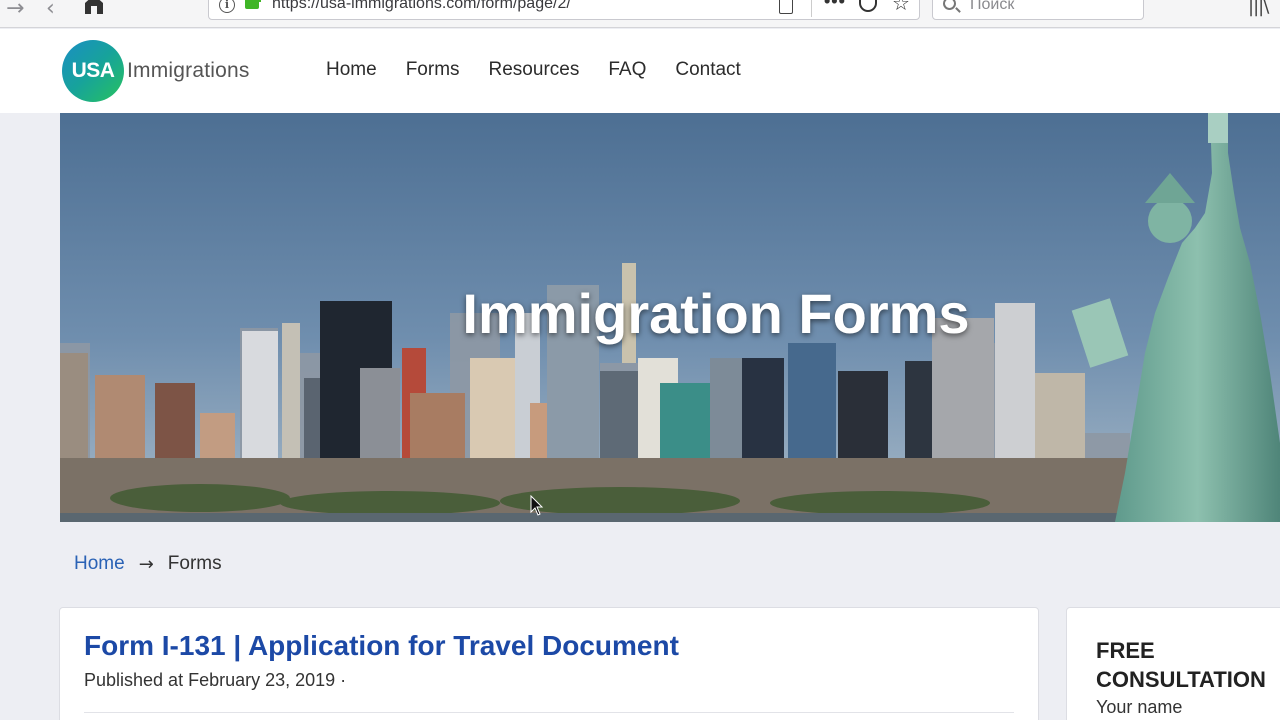  What do you see at coordinates (534, 70) in the screenshot?
I see `nav-resources: Resources` at bounding box center [534, 70].